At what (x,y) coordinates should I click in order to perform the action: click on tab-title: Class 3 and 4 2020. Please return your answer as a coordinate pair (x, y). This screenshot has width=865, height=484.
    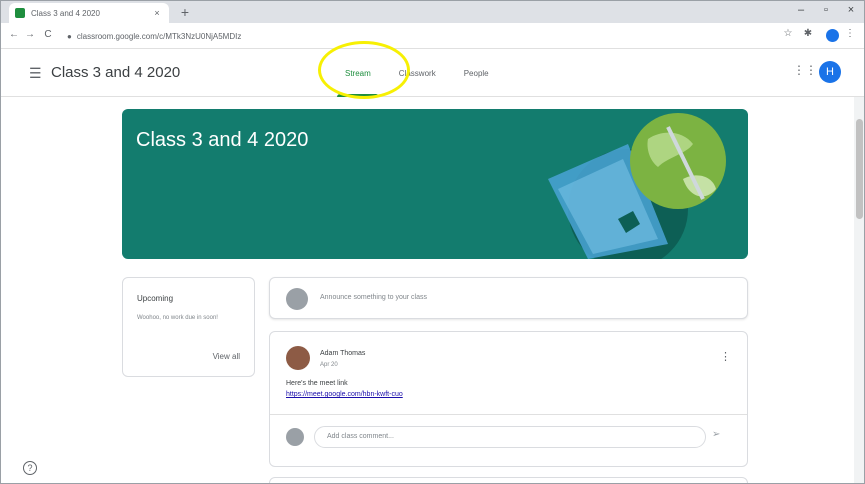
    Looking at the image, I should click on (65, 13).